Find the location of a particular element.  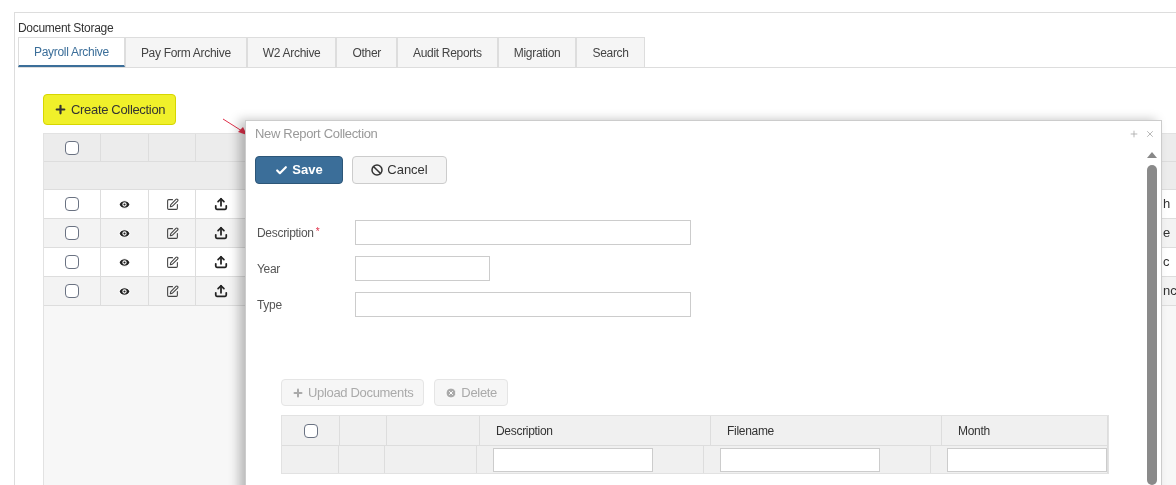

table-cell-text: c is located at coordinates (1166, 262).